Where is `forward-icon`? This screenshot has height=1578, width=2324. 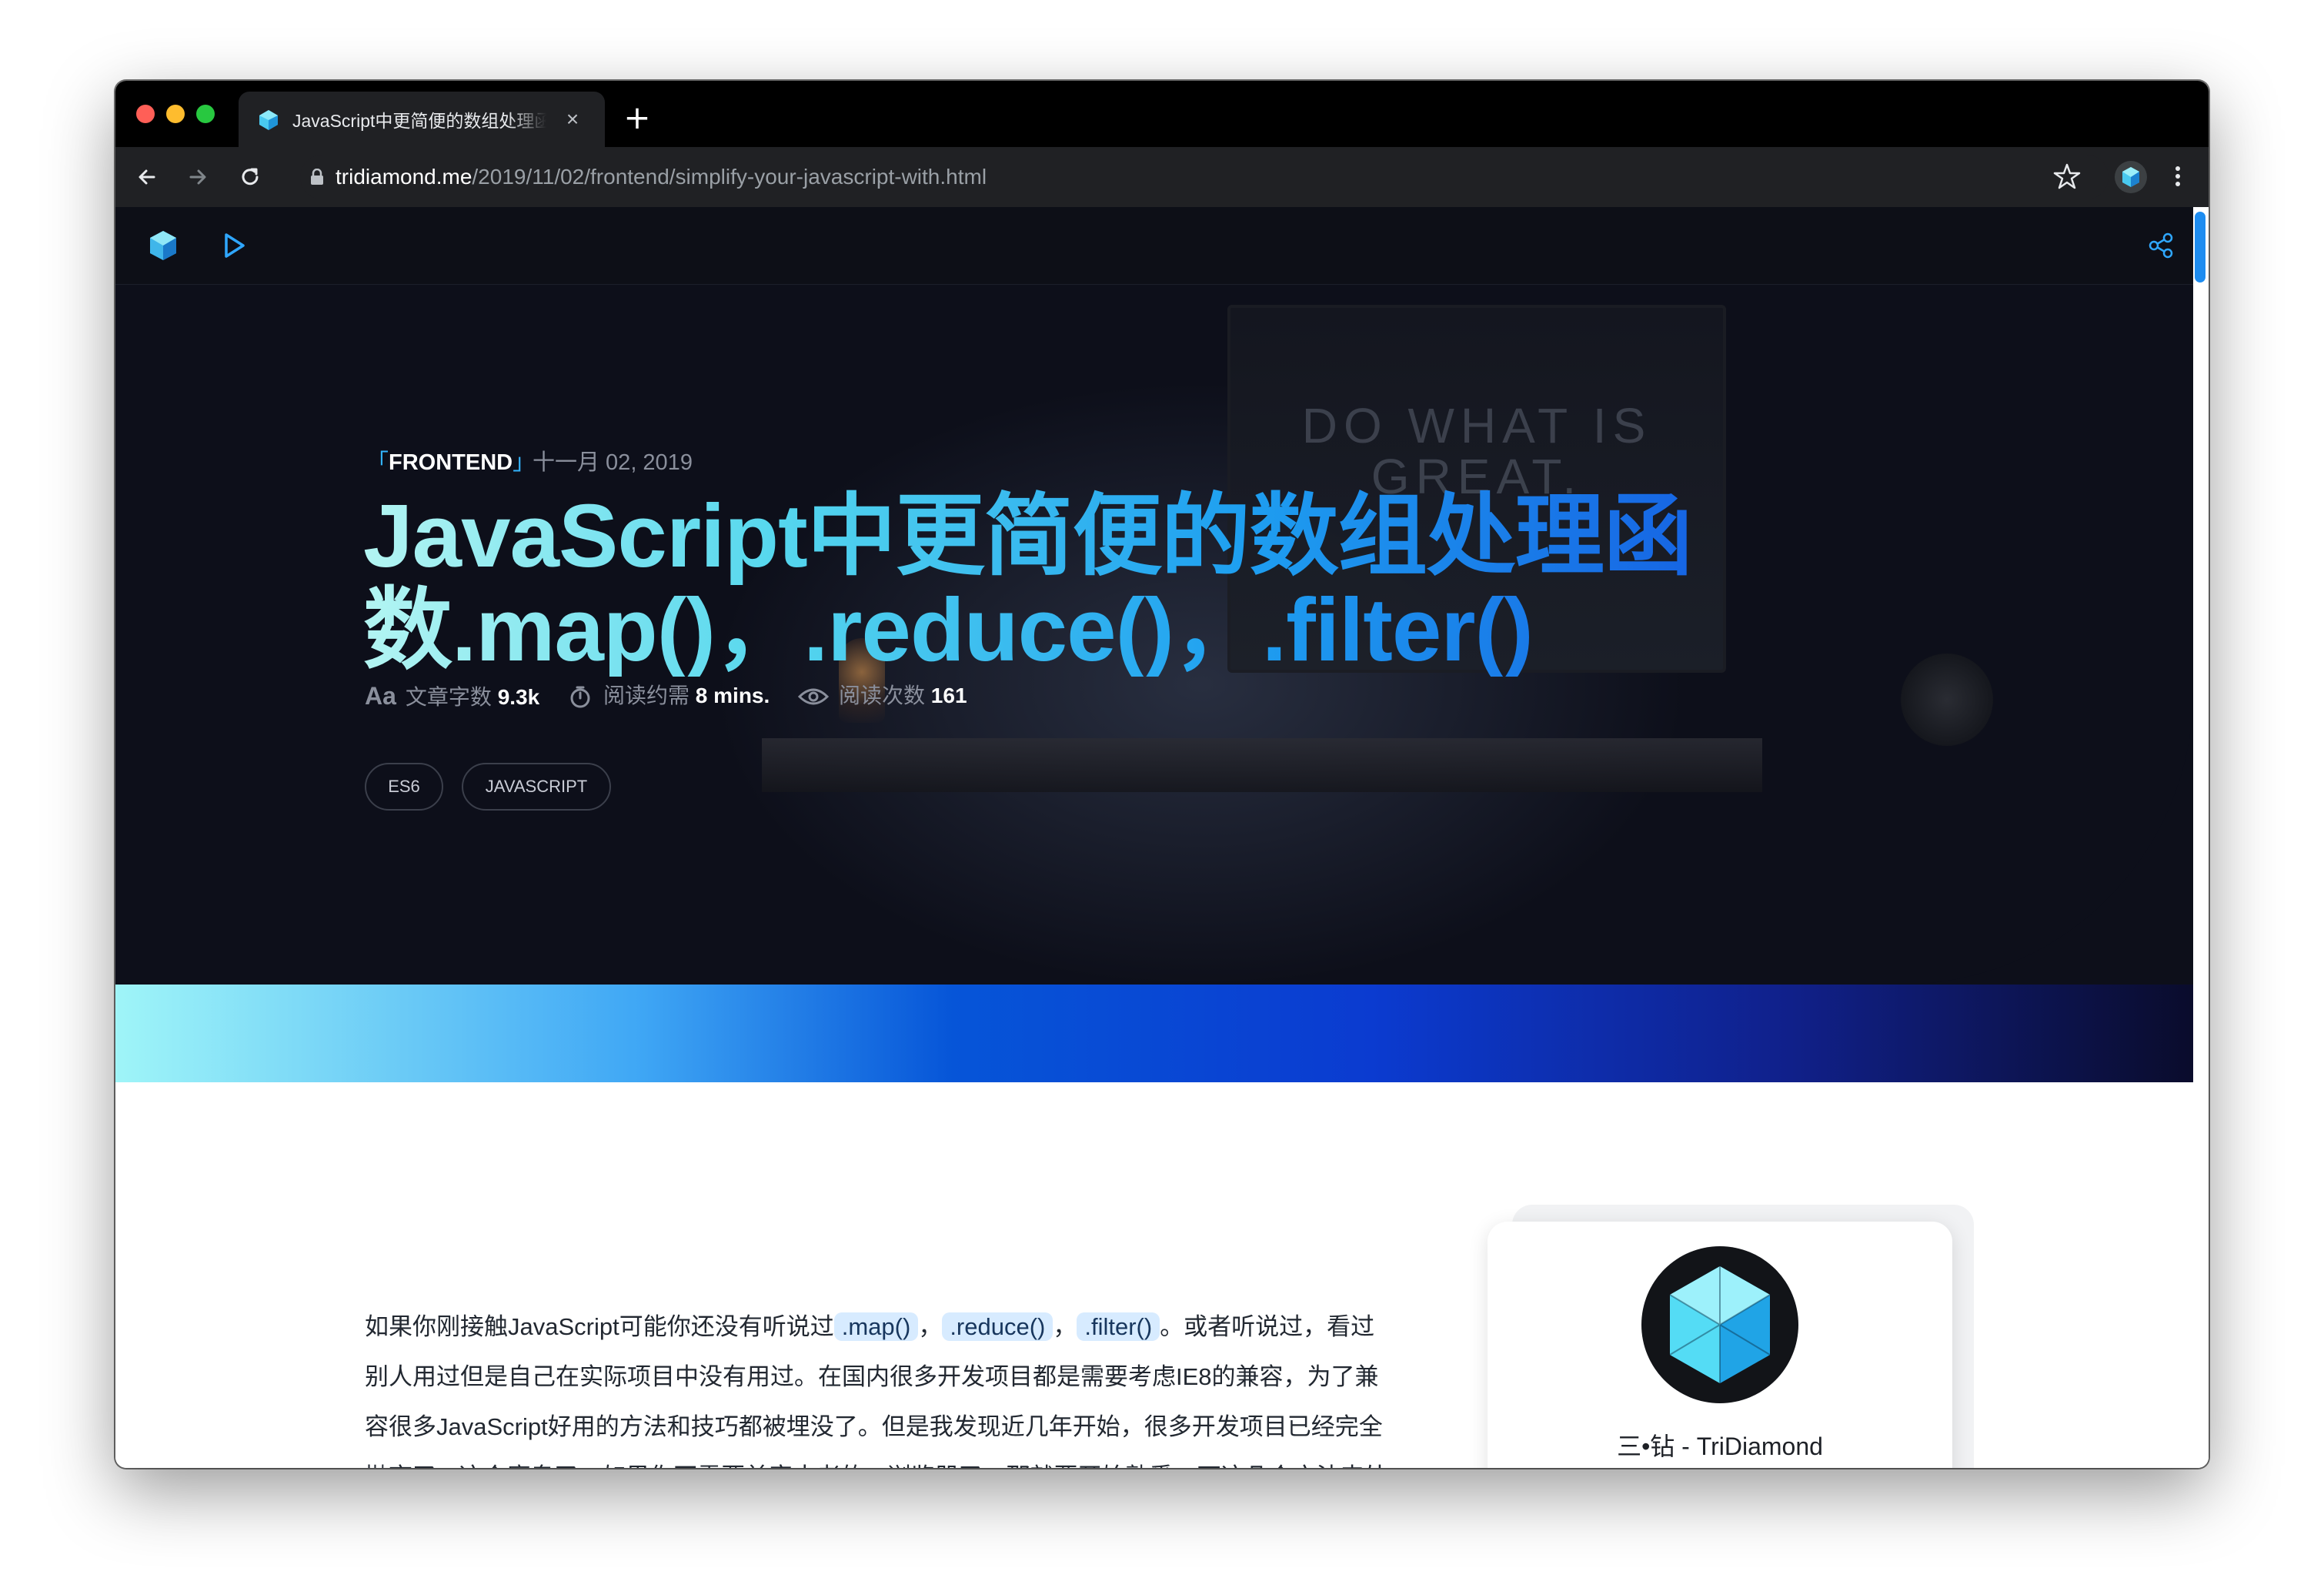 forward-icon is located at coordinates (198, 177).